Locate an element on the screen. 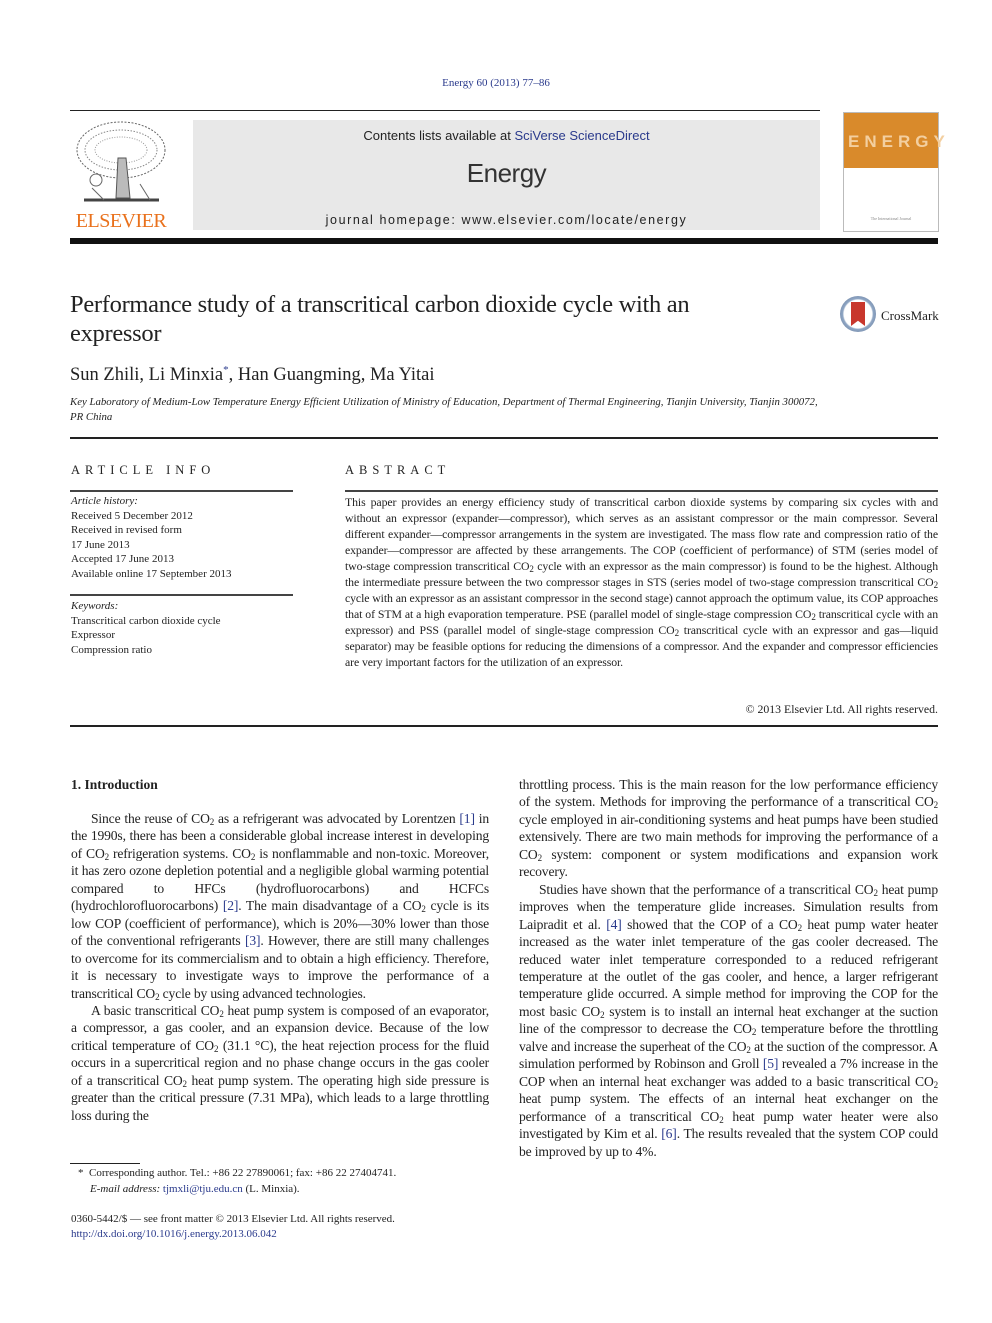 Image resolution: width=992 pixels, height=1323 pixels. text-fragment: cycle by using advanced technologies. is located at coordinates (262, 993).